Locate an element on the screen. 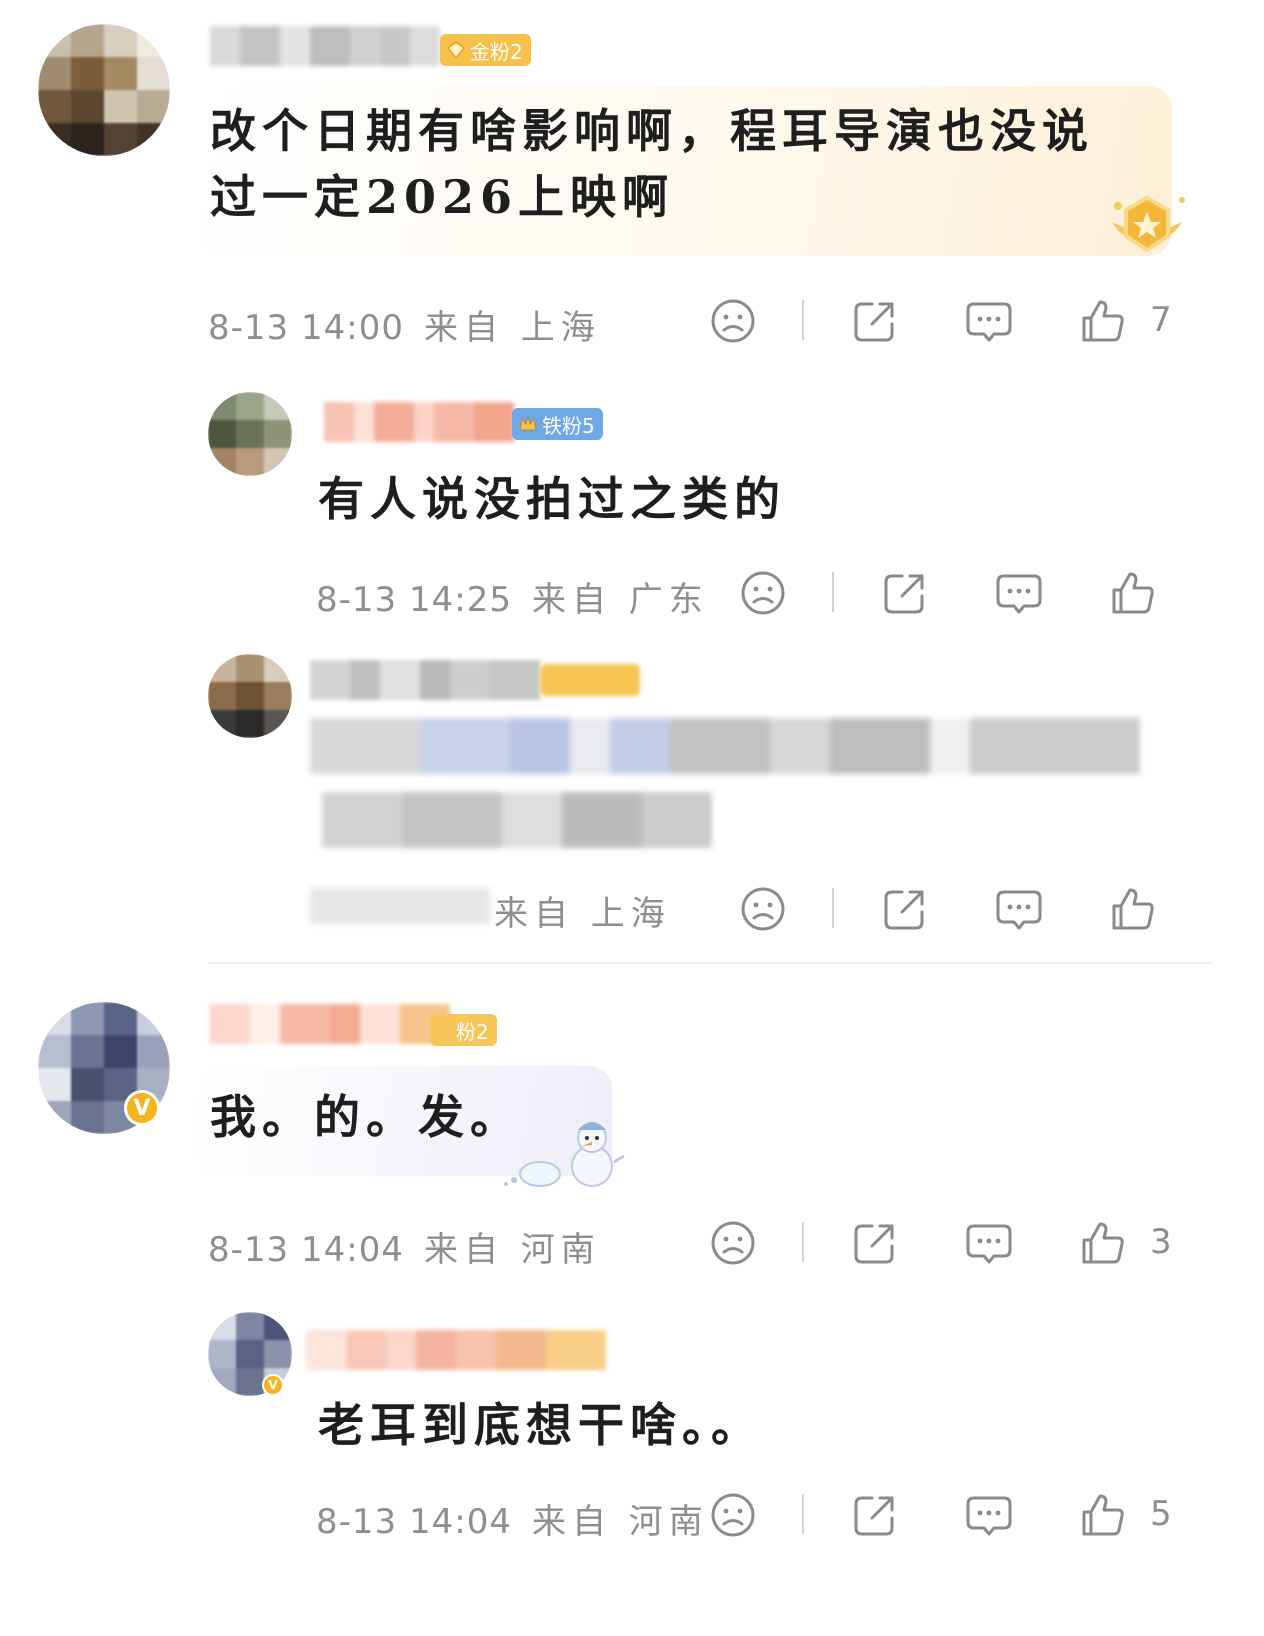 Image resolution: width=1264 pixels, height=1636 pixels. comment-text-blurred is located at coordinates (725, 746).